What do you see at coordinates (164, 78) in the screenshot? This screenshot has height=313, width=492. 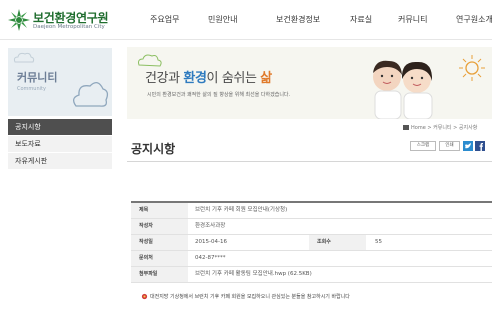 I see `banner-headline-part1: 건강과` at bounding box center [164, 78].